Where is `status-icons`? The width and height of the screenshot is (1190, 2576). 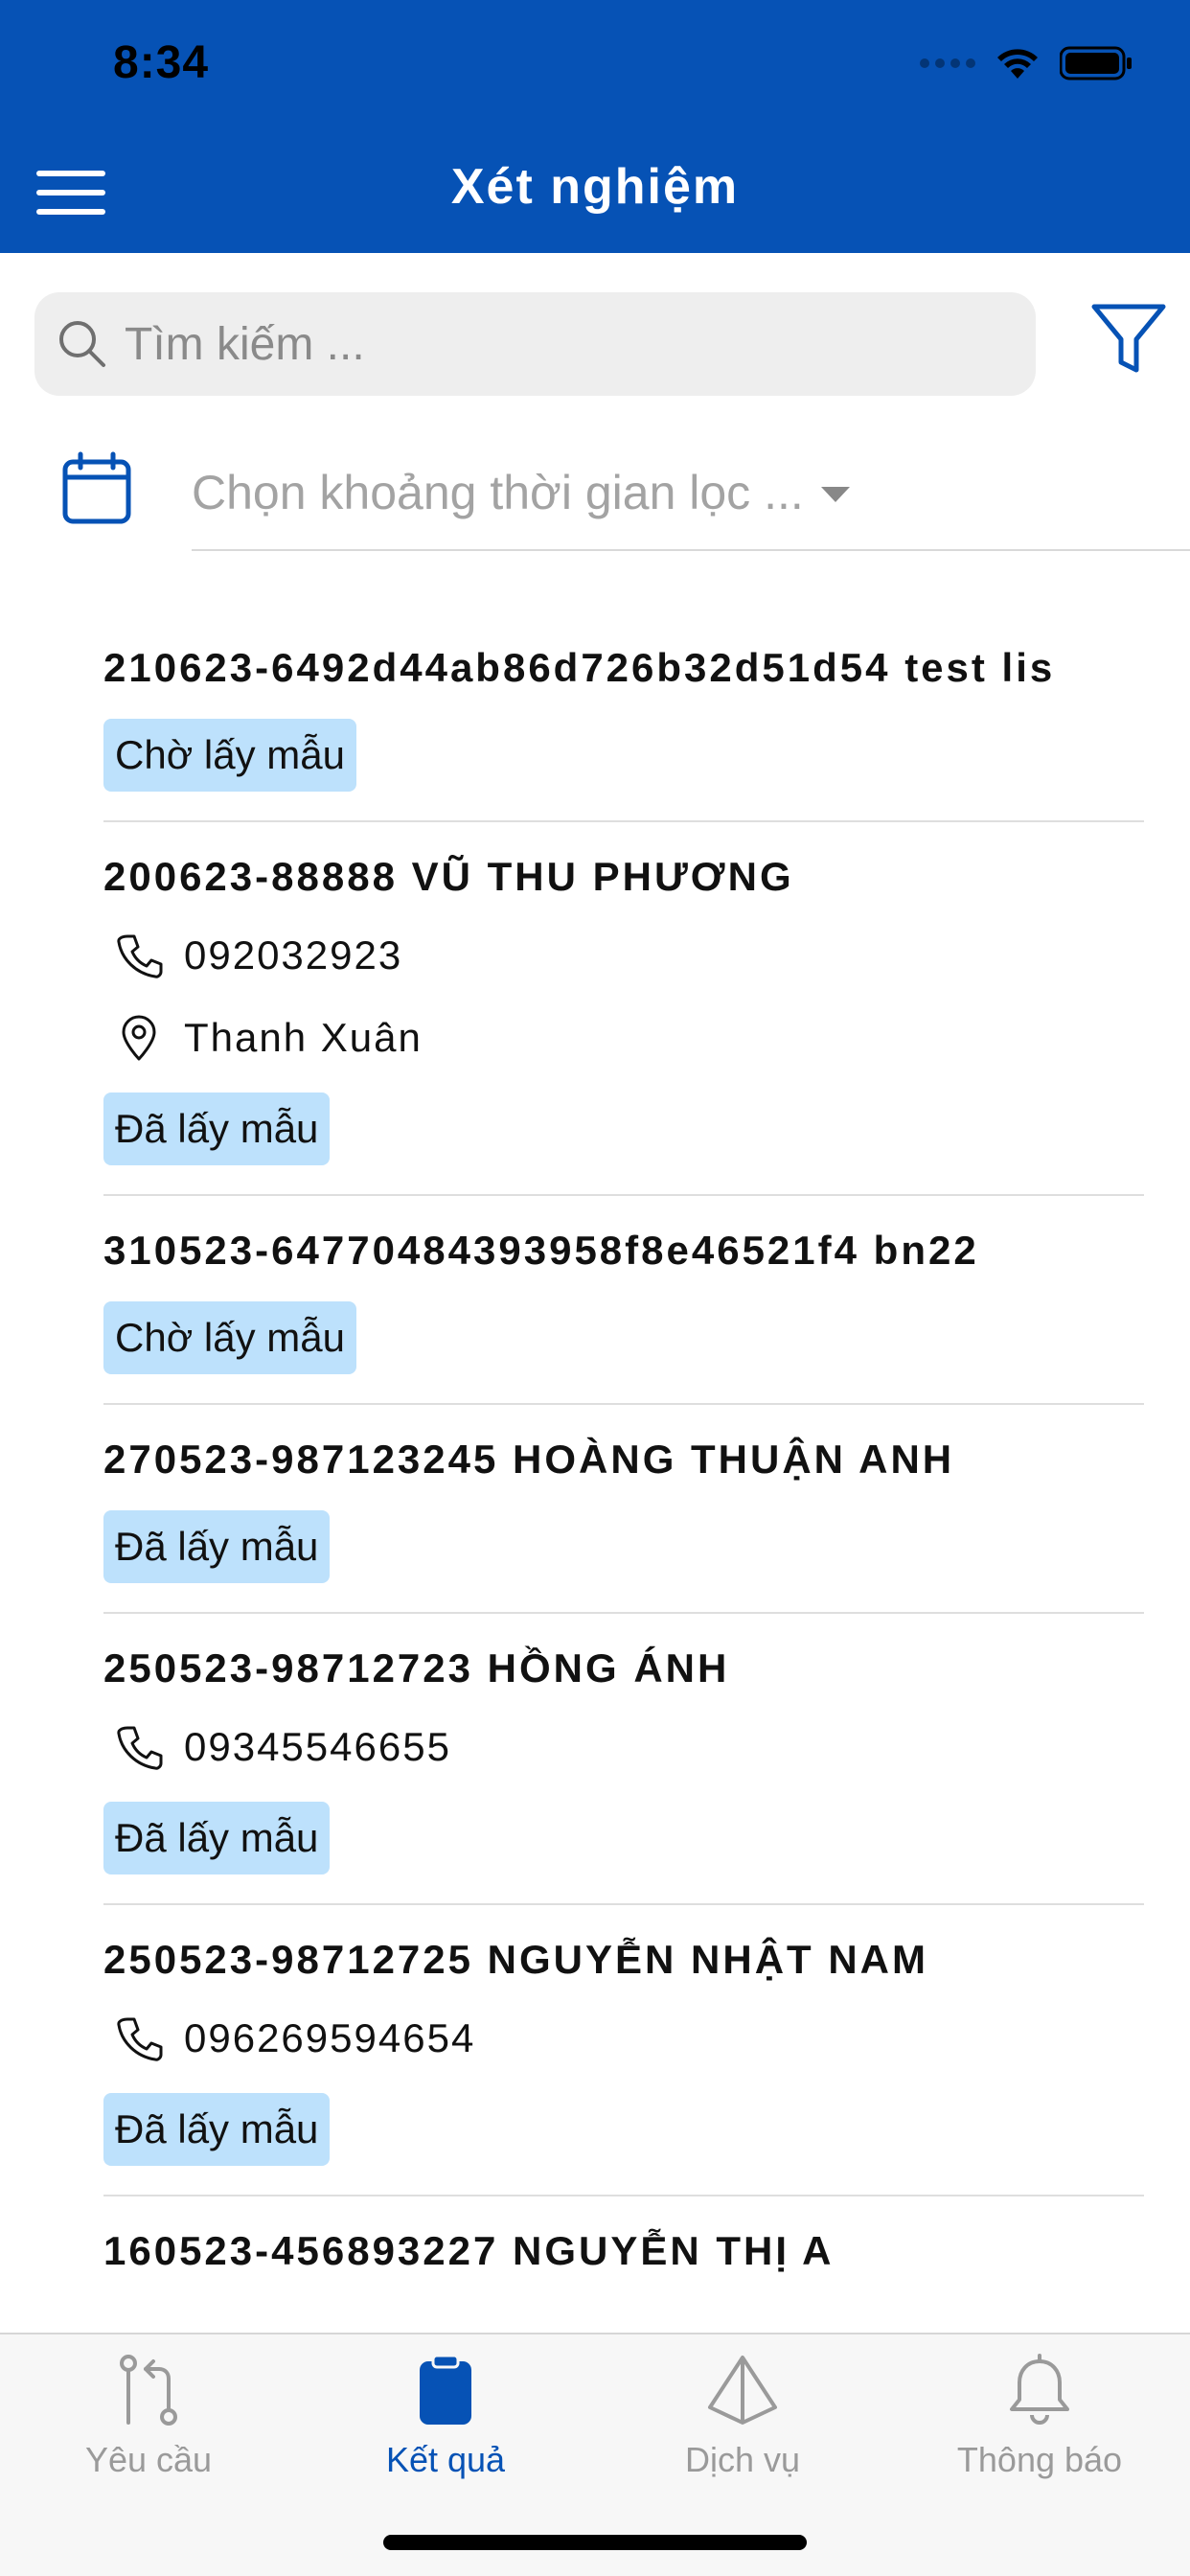 status-icons is located at coordinates (1027, 63).